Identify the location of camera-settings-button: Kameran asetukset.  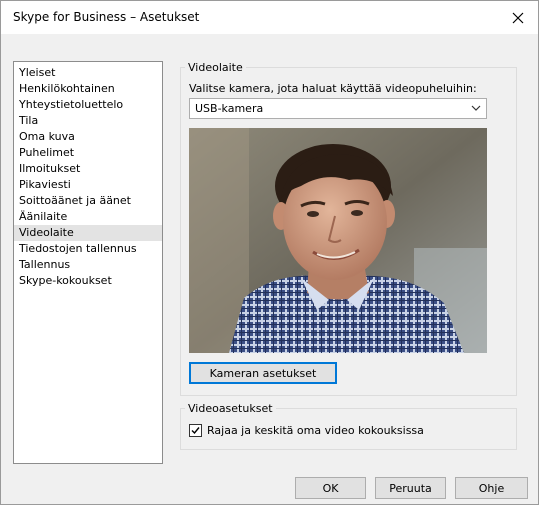
(263, 373).